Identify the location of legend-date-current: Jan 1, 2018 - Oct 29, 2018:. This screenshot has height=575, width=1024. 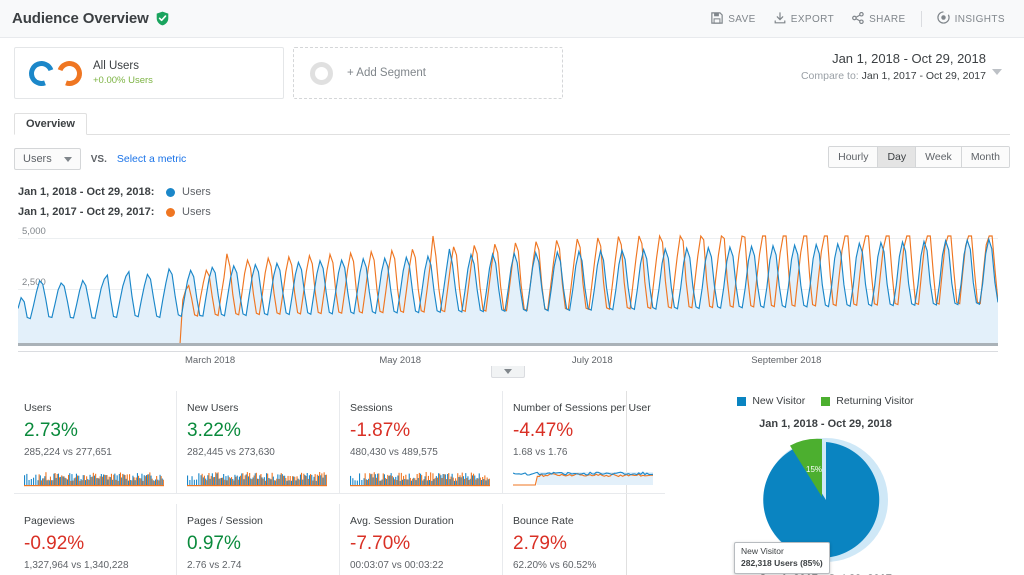
(86, 192).